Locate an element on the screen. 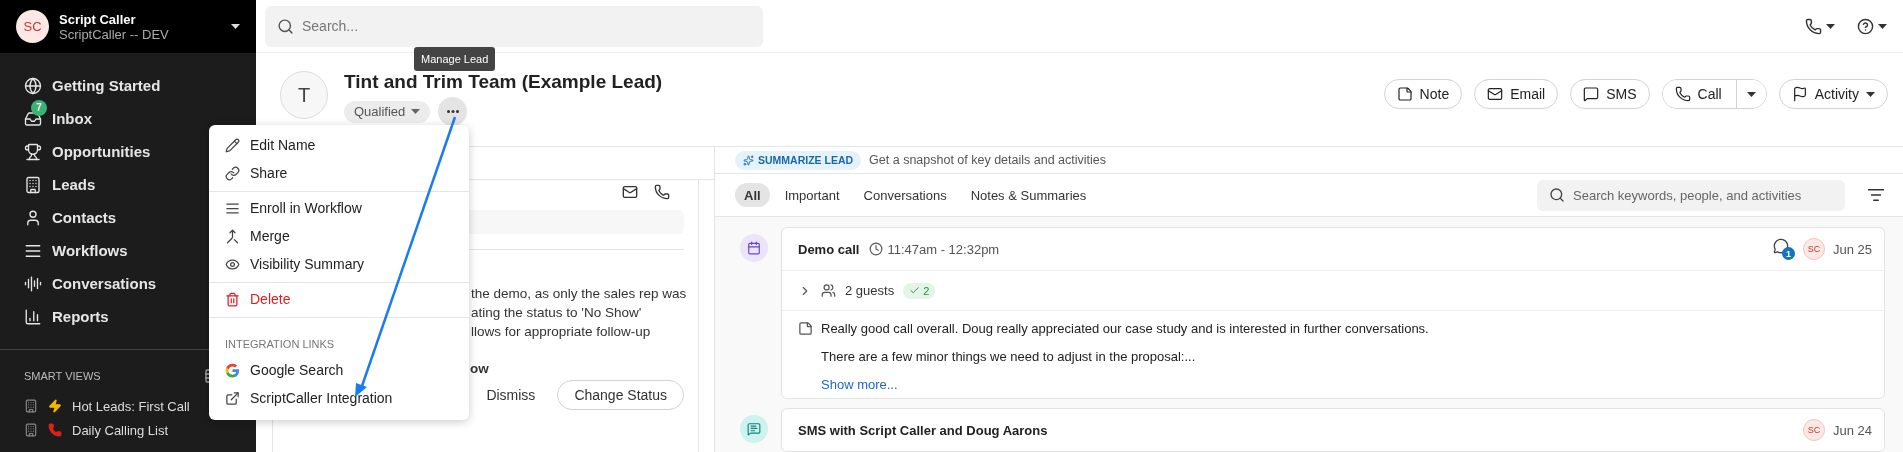  link-icon is located at coordinates (232, 173).